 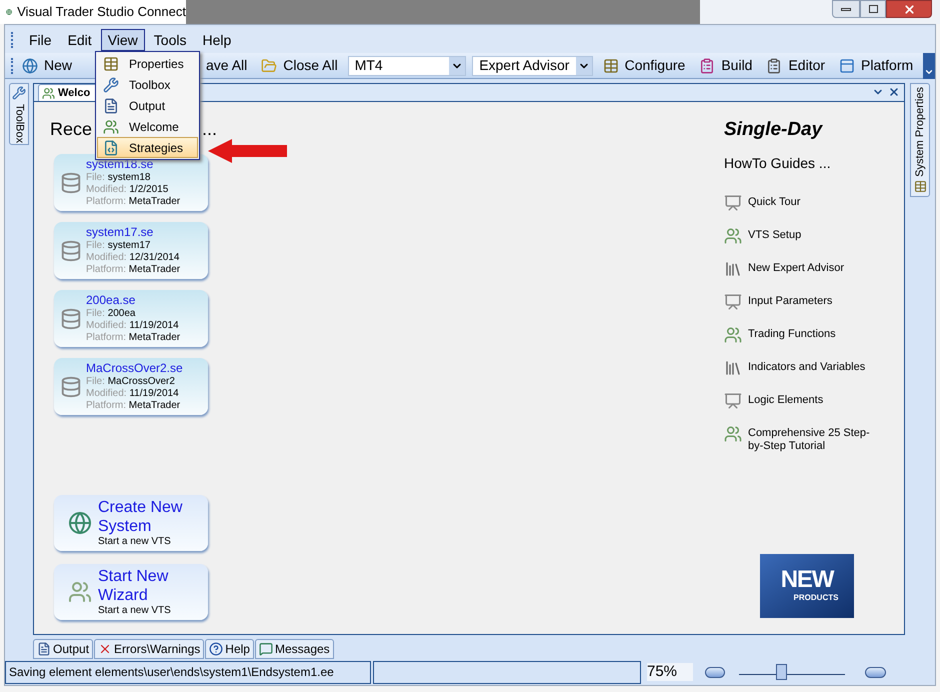 I want to click on menu-item: Help, so click(x=216, y=40).